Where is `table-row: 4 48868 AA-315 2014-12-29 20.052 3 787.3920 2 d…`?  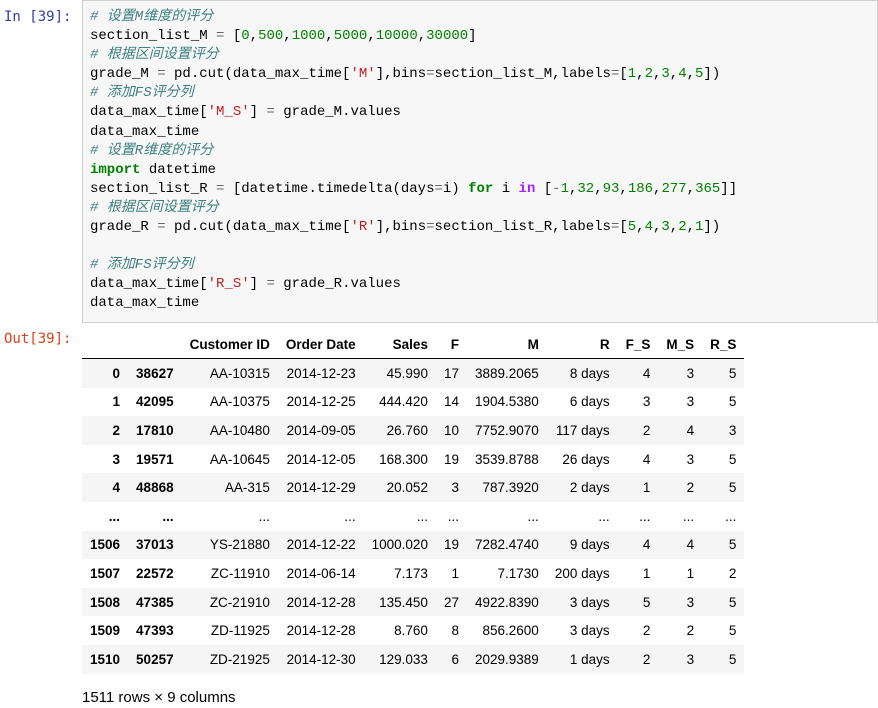 table-row: 4 48868 AA-315 2014-12-29 20.052 3 787.3920 2 d… is located at coordinates (413, 487).